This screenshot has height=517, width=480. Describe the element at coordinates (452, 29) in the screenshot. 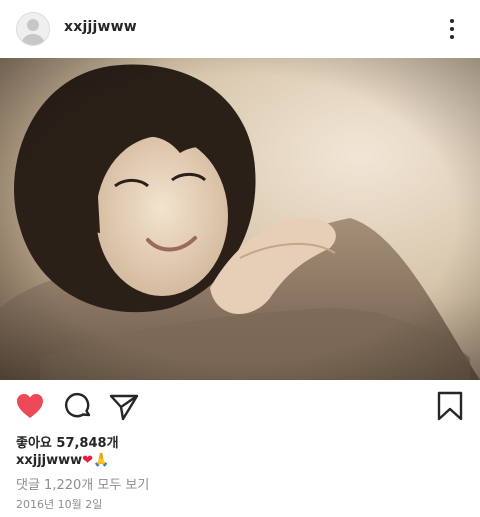

I see `more-options-icon` at that location.